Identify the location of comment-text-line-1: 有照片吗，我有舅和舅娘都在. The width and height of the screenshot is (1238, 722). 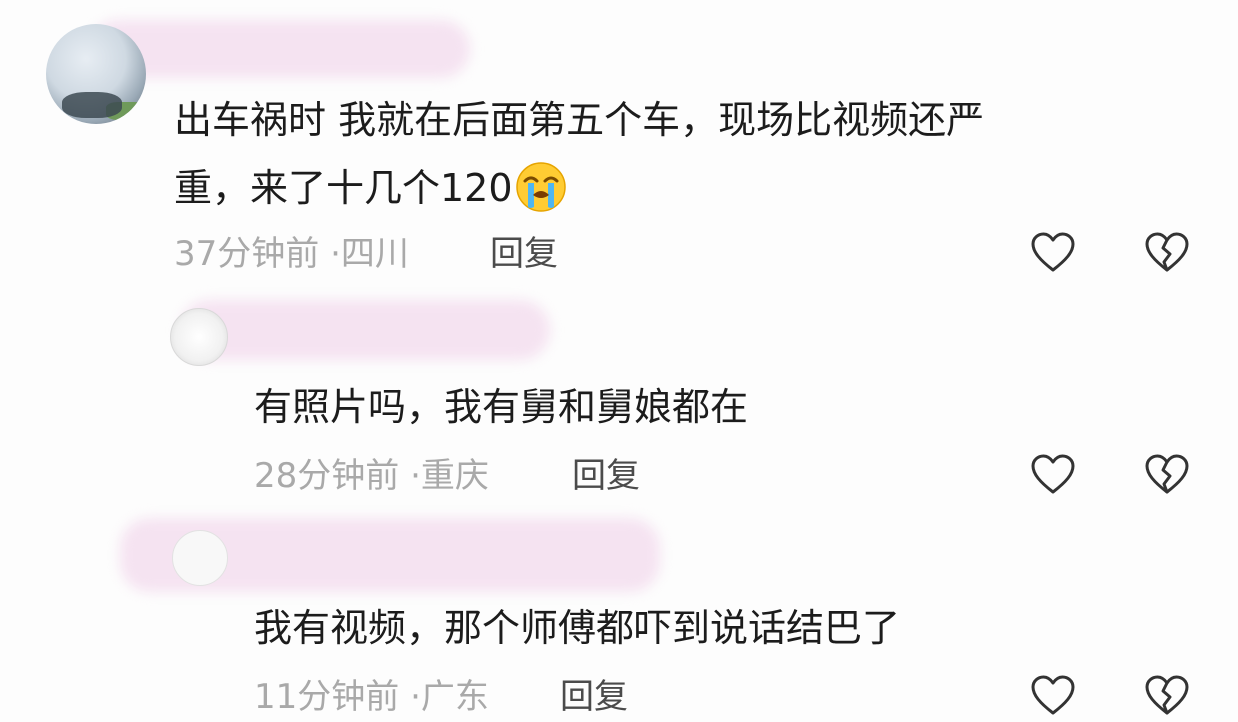
(501, 407).